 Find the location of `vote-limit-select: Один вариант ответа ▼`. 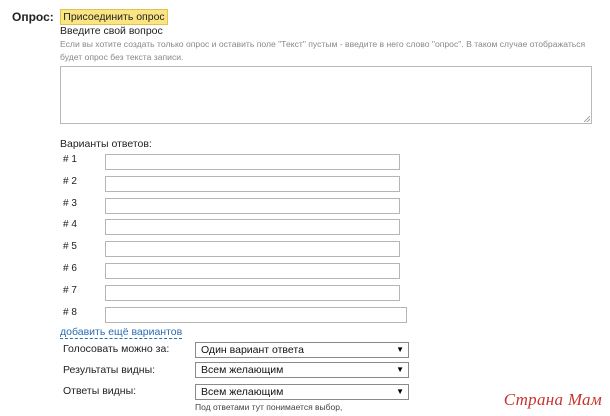

vote-limit-select: Один вариант ответа ▼ is located at coordinates (302, 350).